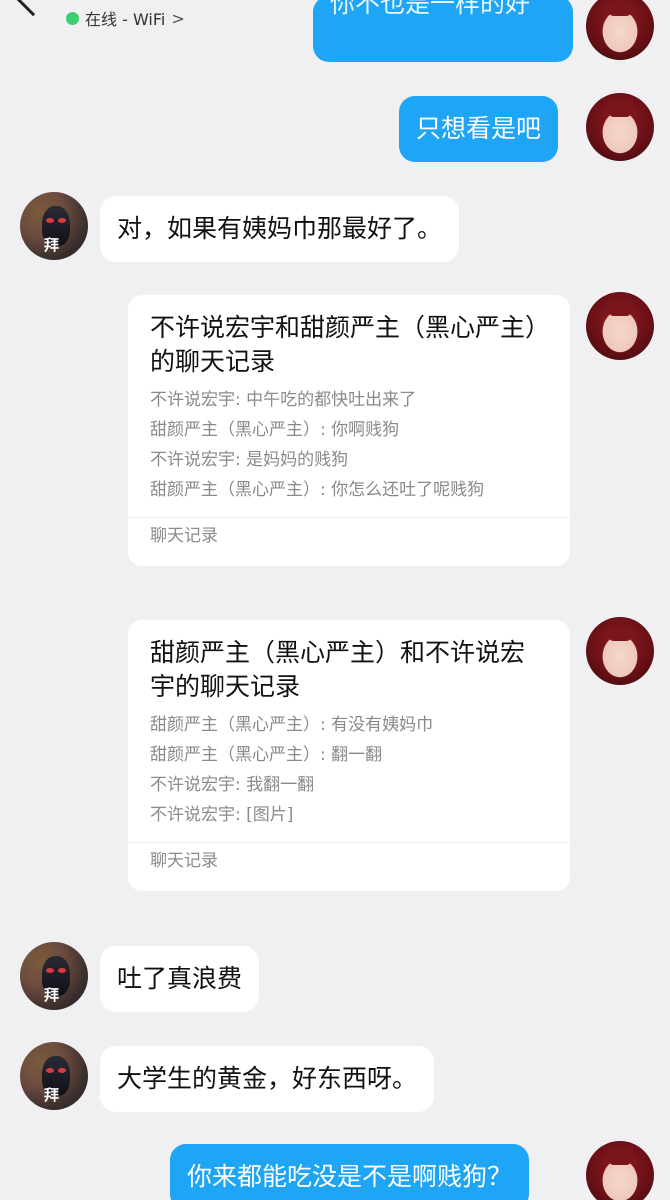 The width and height of the screenshot is (670, 1200). Describe the element at coordinates (178, 18) in the screenshot. I see `chevron-right-icon: >` at that location.